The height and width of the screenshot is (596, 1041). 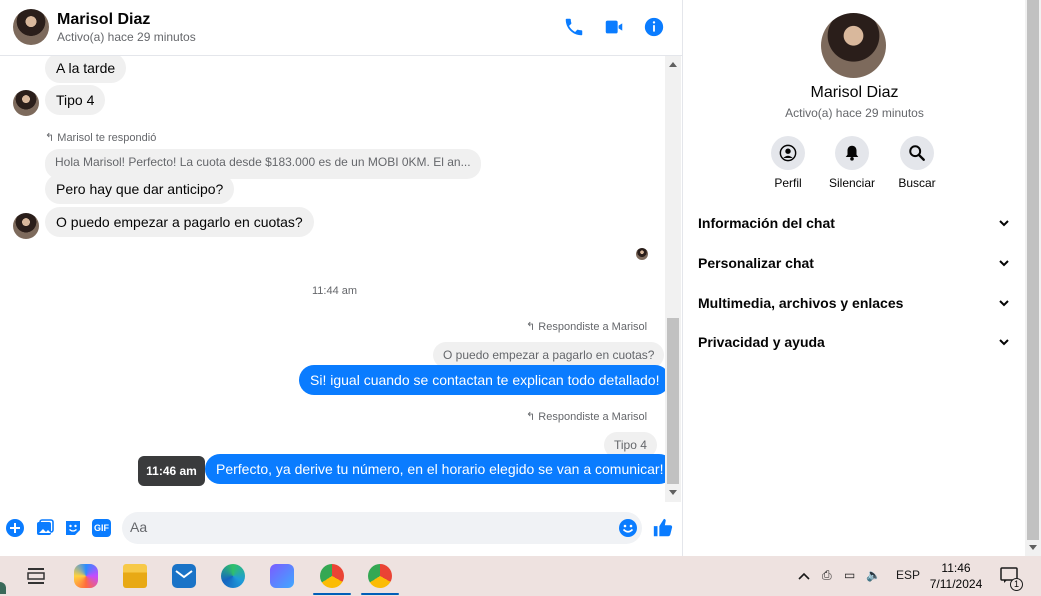 What do you see at coordinates (233, 576) in the screenshot?
I see `edge-browser-icon` at bounding box center [233, 576].